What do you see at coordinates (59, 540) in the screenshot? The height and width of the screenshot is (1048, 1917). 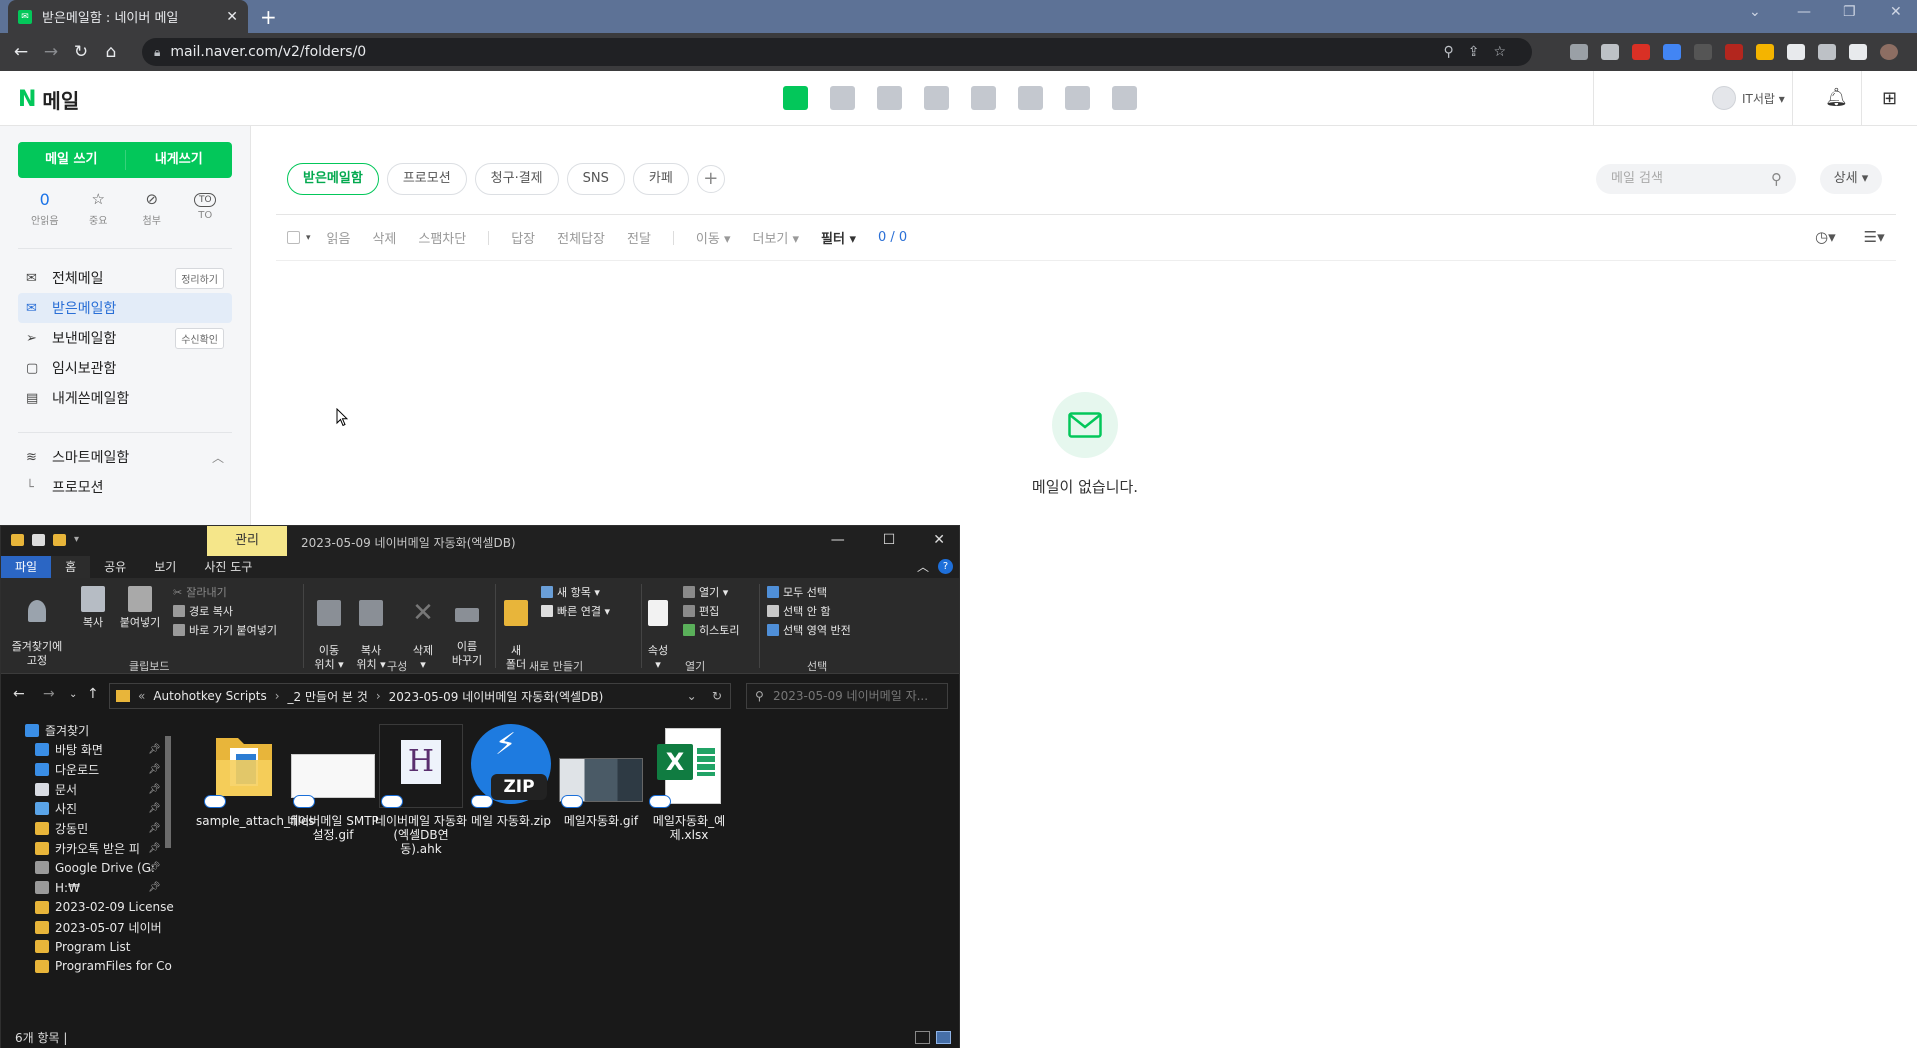 I see `new-folder-icon` at bounding box center [59, 540].